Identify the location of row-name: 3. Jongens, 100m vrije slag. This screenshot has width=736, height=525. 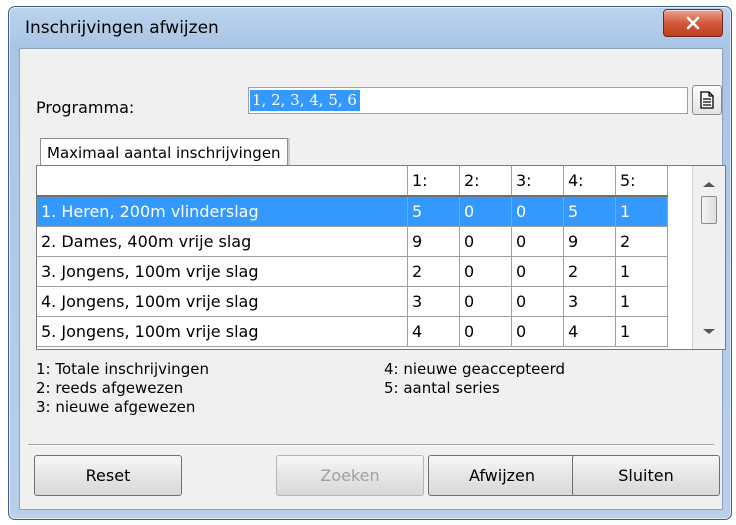
(222, 271).